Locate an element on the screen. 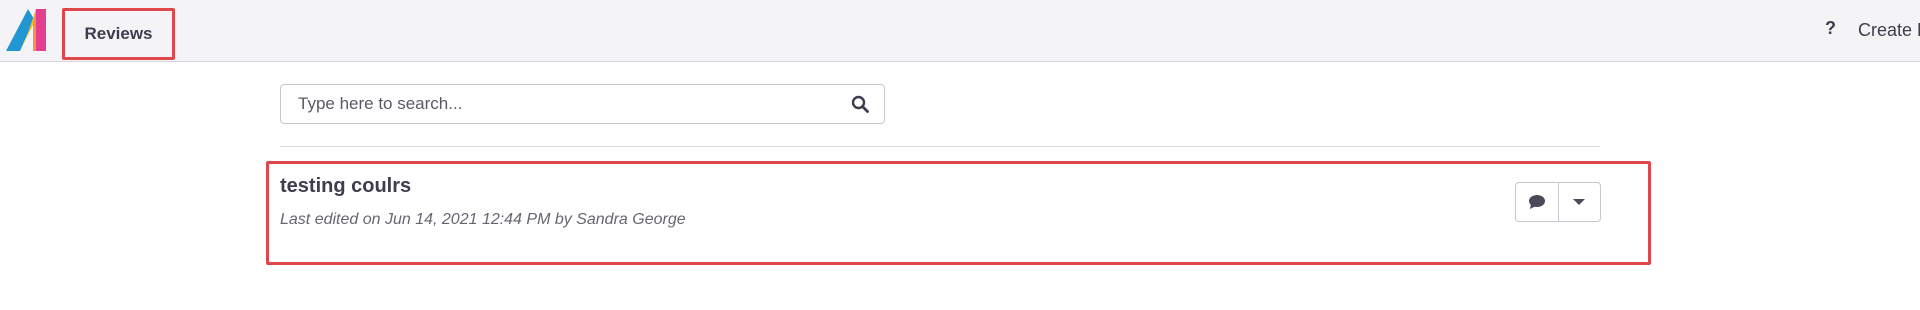 Image resolution: width=1920 pixels, height=310 pixels. dropdown-button is located at coordinates (1579, 202).